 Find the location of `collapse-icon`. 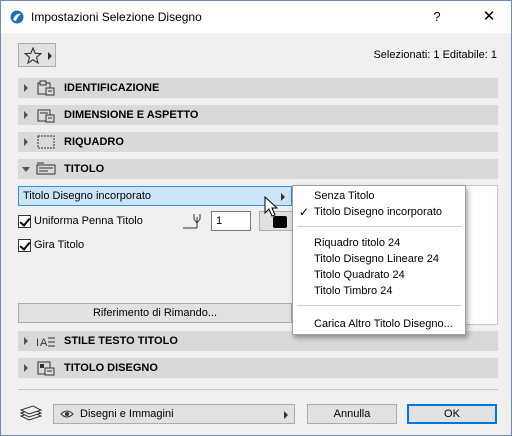

collapse-icon is located at coordinates (26, 169).